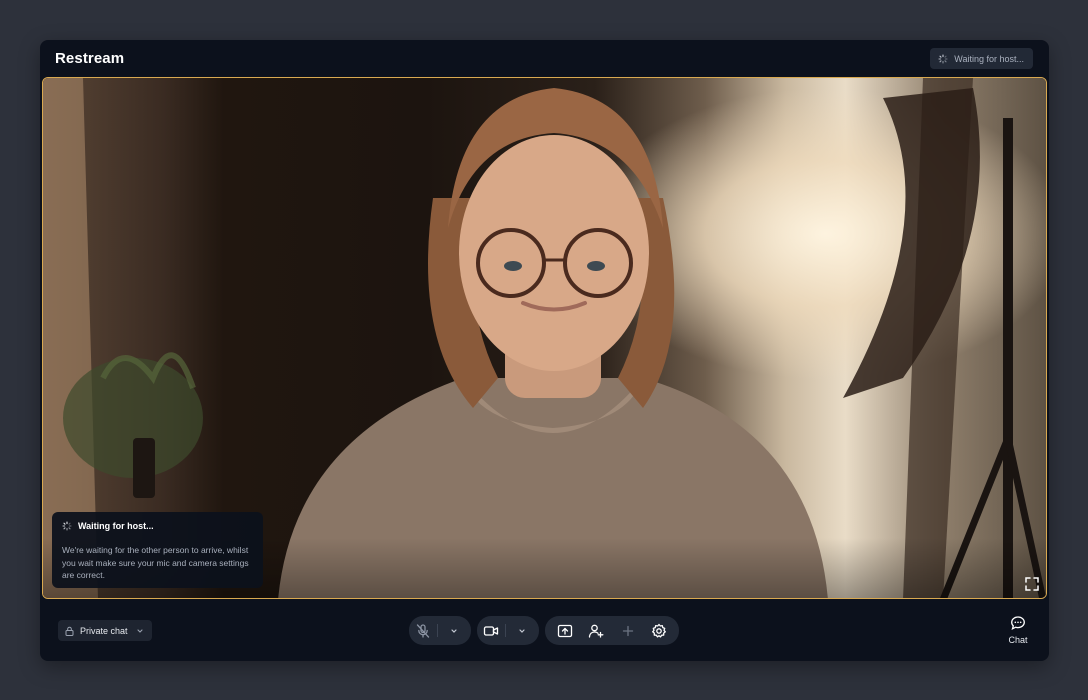 The image size is (1088, 700). I want to click on mic-options-button, so click(454, 630).